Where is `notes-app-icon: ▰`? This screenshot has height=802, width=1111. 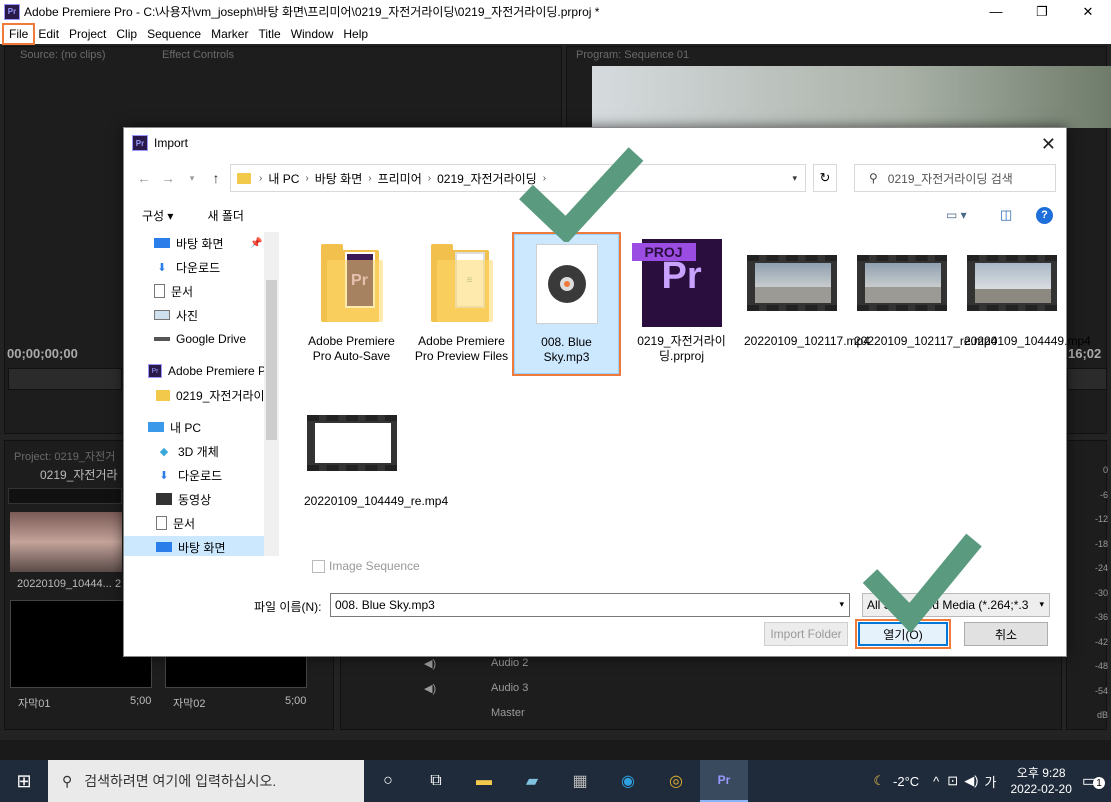 notes-app-icon: ▰ is located at coordinates (532, 781).